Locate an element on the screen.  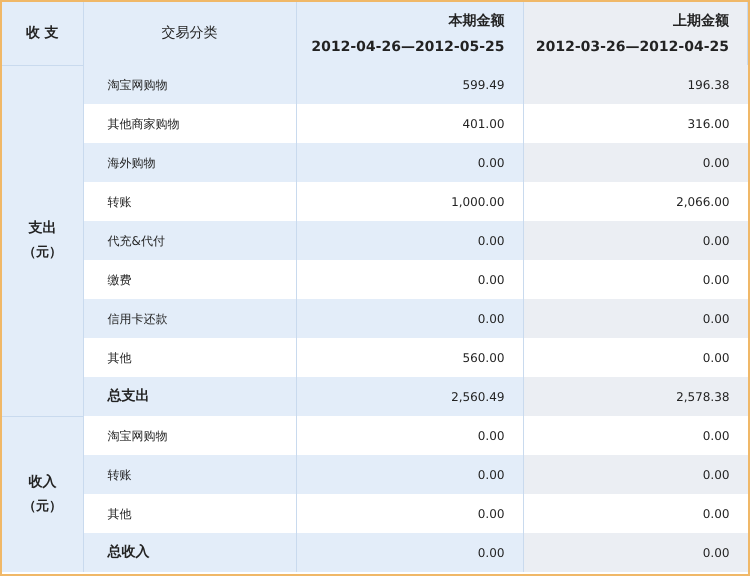
category-cell: 总支出 is located at coordinates (189, 396).